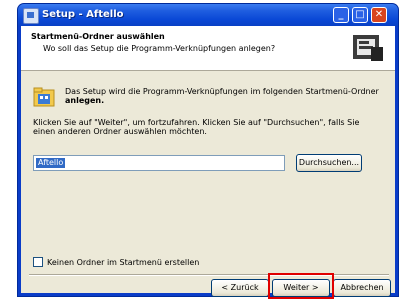 The image size is (404, 300). I want to click on close-button: ✕, so click(379, 15).